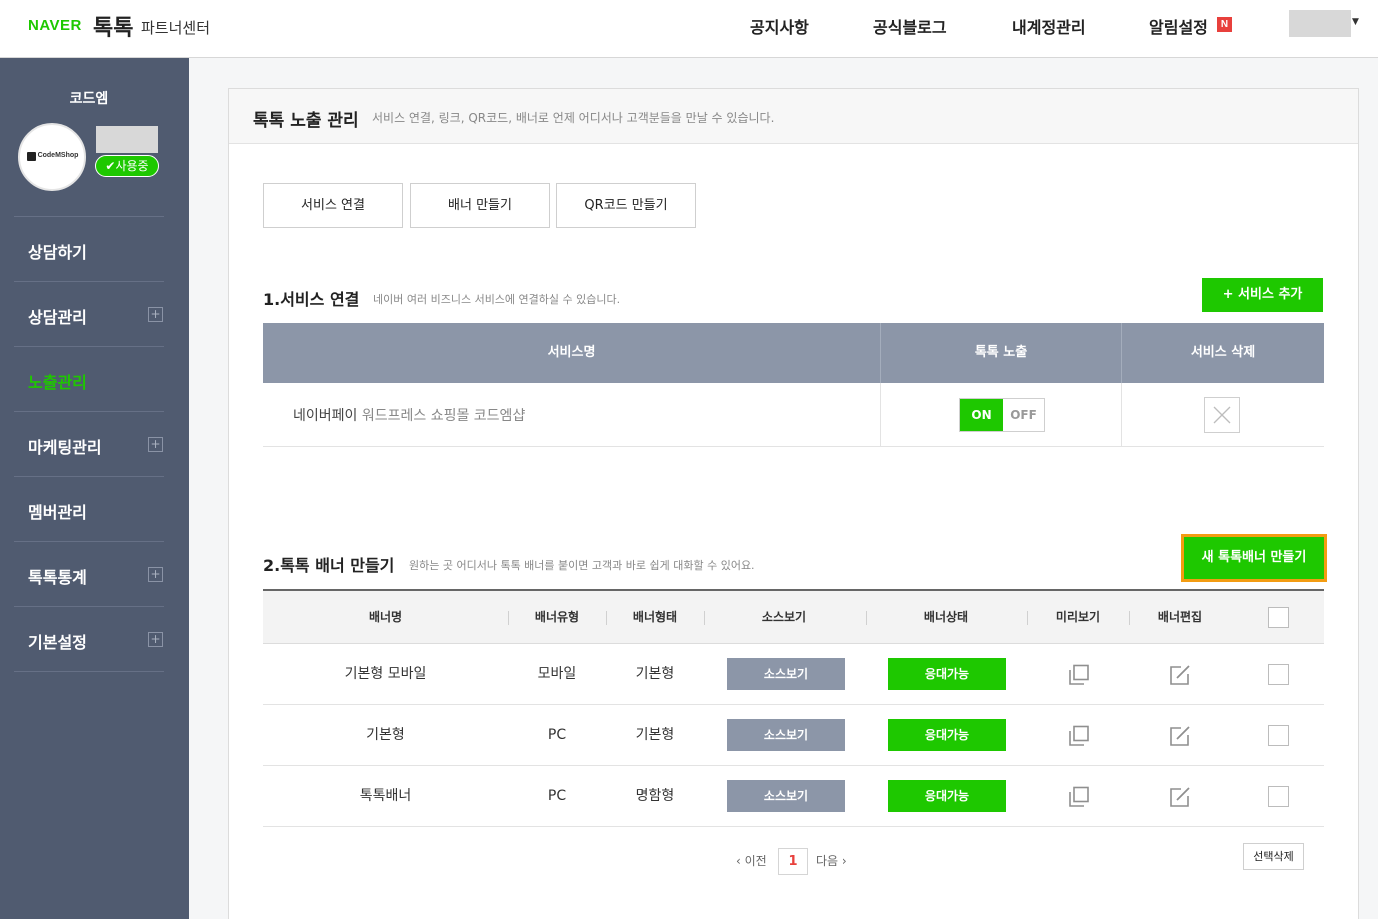  What do you see at coordinates (65, 446) in the screenshot?
I see `sidebar-item-marketing: 마케팅관리` at bounding box center [65, 446].